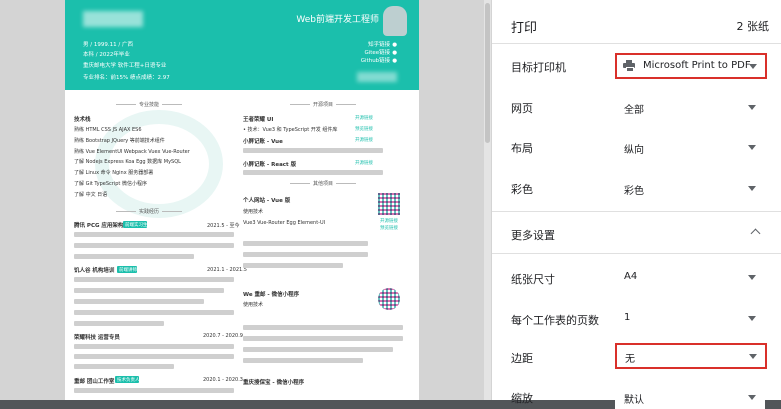 The height and width of the screenshot is (409, 781). Describe the element at coordinates (106, 55) in the screenshot. I see `info-line-2: 本科 / 2022年毕业` at that location.